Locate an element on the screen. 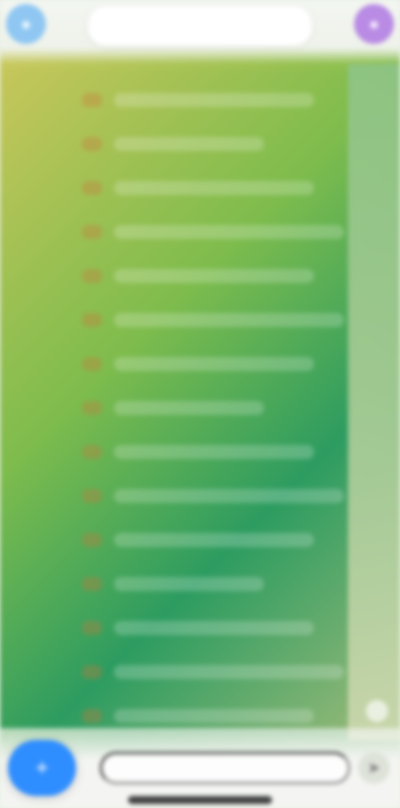  new-item-button: + is located at coordinates (42, 768).